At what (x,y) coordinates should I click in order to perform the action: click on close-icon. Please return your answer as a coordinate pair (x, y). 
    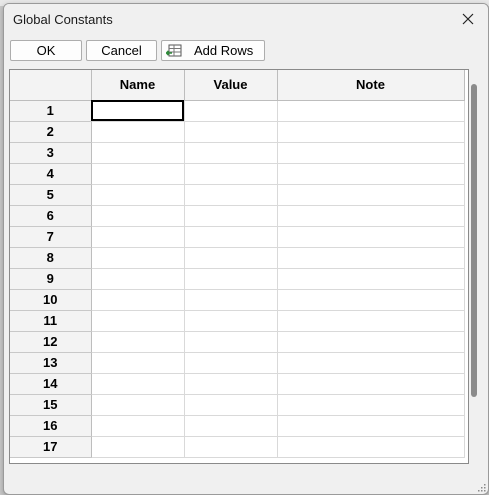
    Looking at the image, I should click on (468, 19).